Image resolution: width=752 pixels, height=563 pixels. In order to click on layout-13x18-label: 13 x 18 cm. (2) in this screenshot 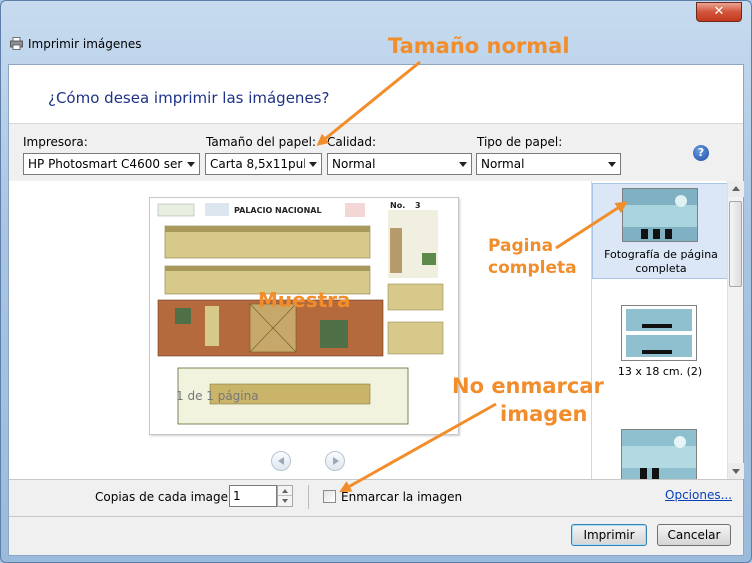, I will do `click(660, 371)`.